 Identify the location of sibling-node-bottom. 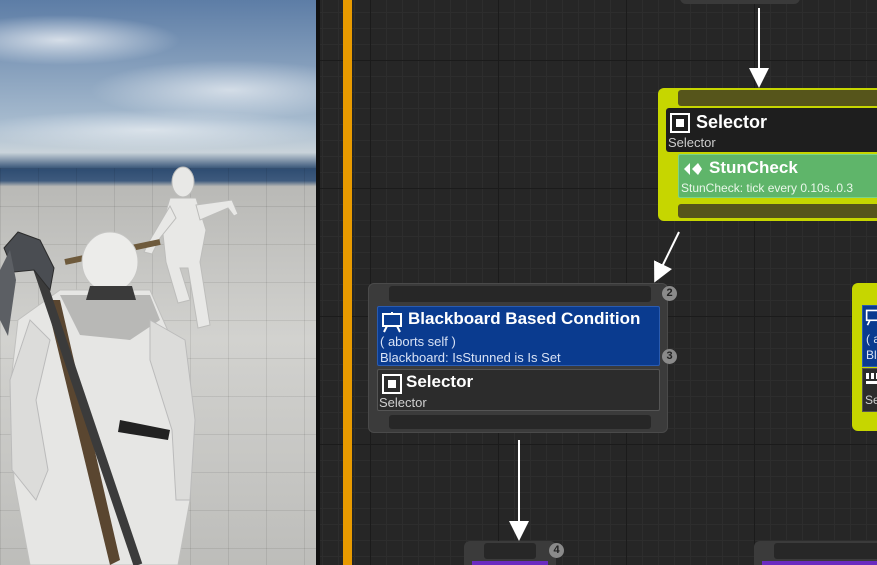
(815, 553).